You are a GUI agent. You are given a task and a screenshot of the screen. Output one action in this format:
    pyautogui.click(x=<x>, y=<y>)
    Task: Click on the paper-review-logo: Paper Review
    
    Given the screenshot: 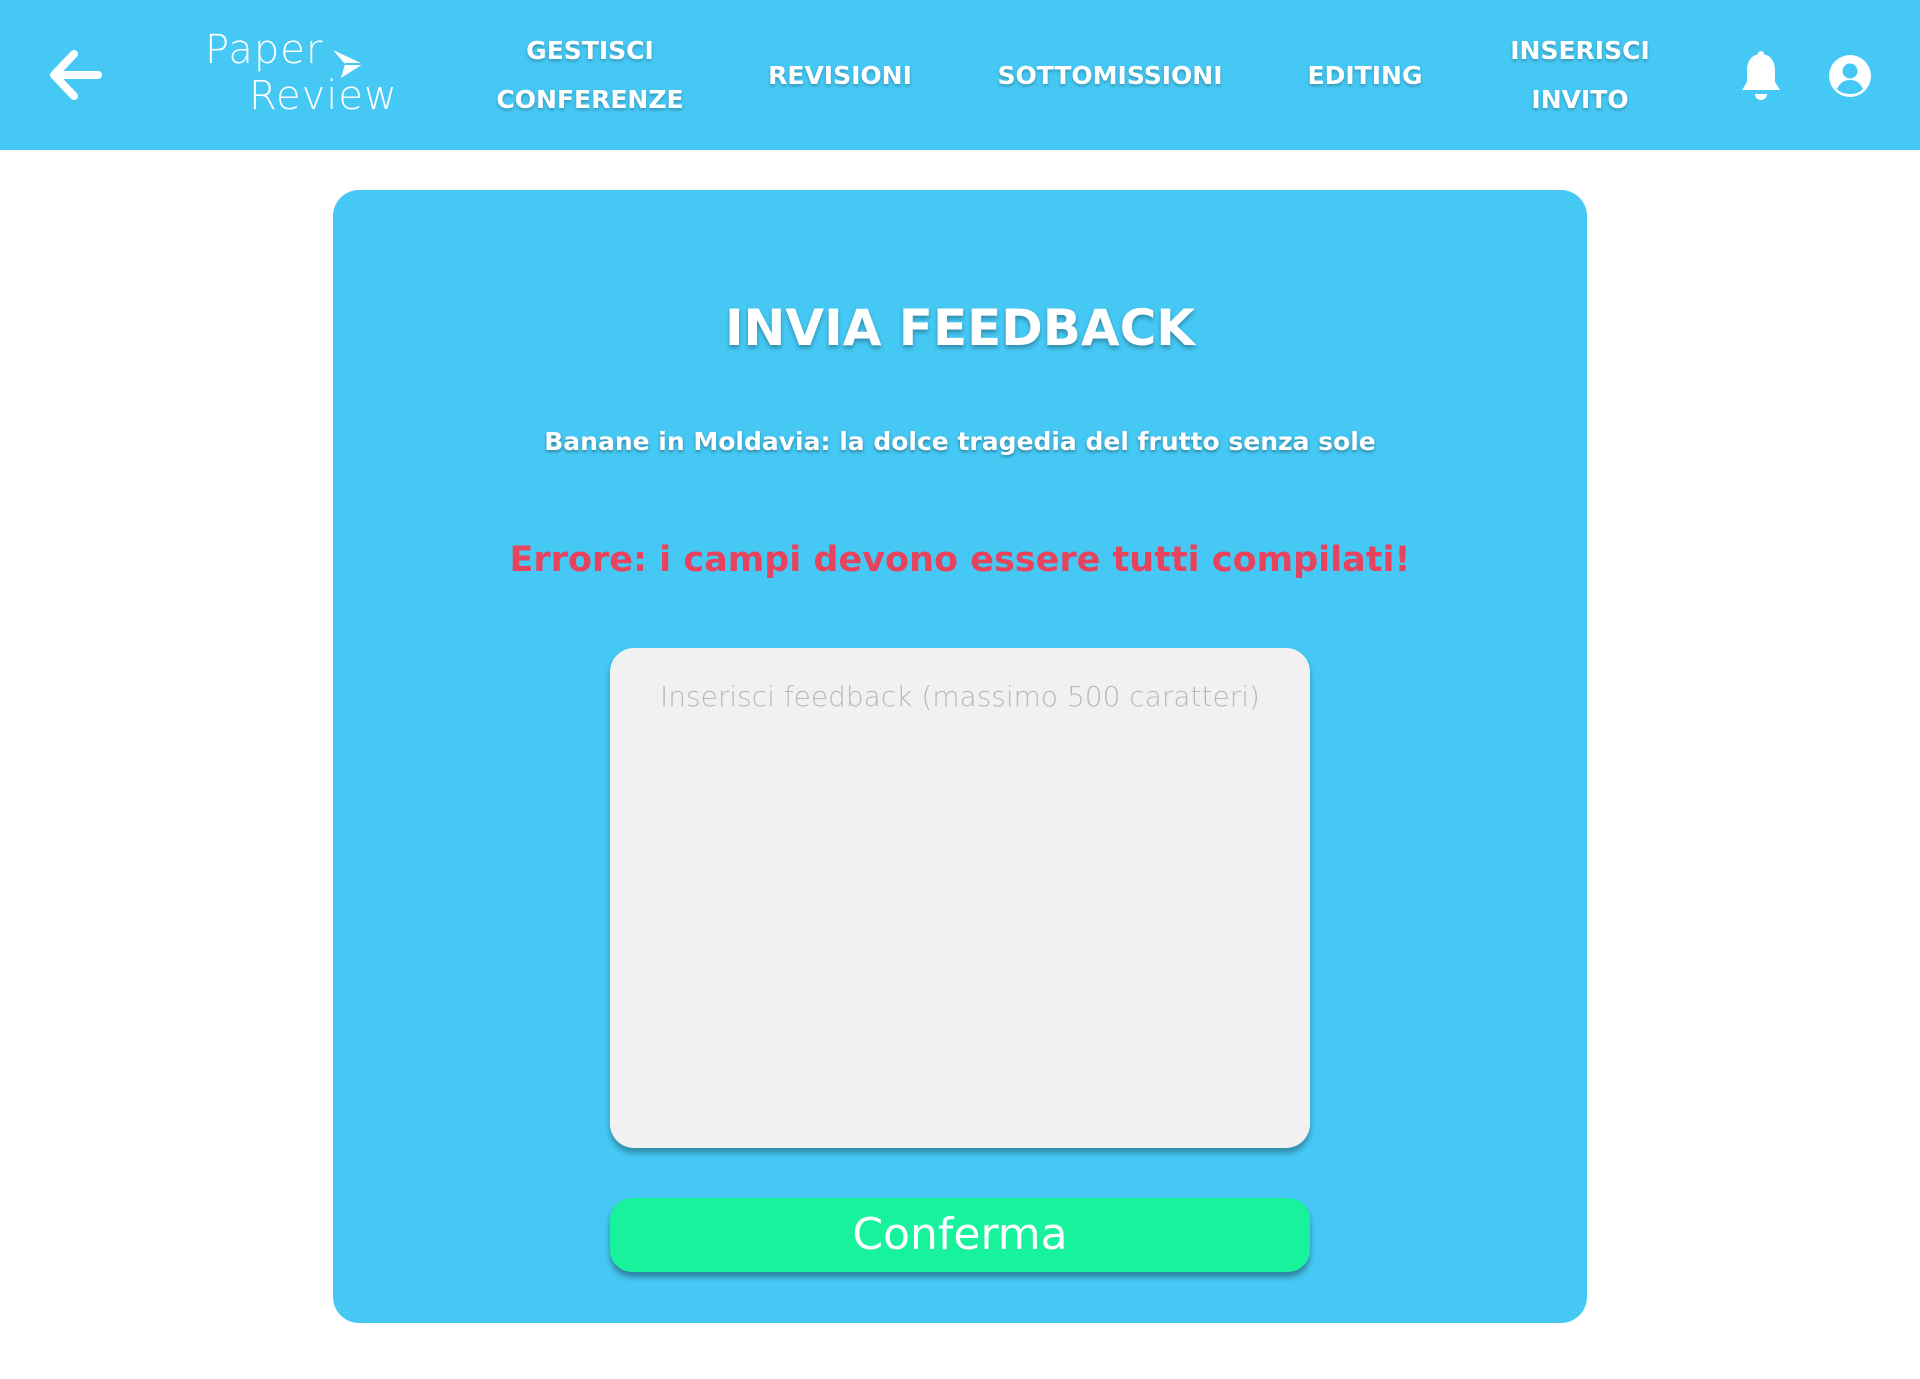 What is the action you would take?
    pyautogui.click(x=305, y=76)
    